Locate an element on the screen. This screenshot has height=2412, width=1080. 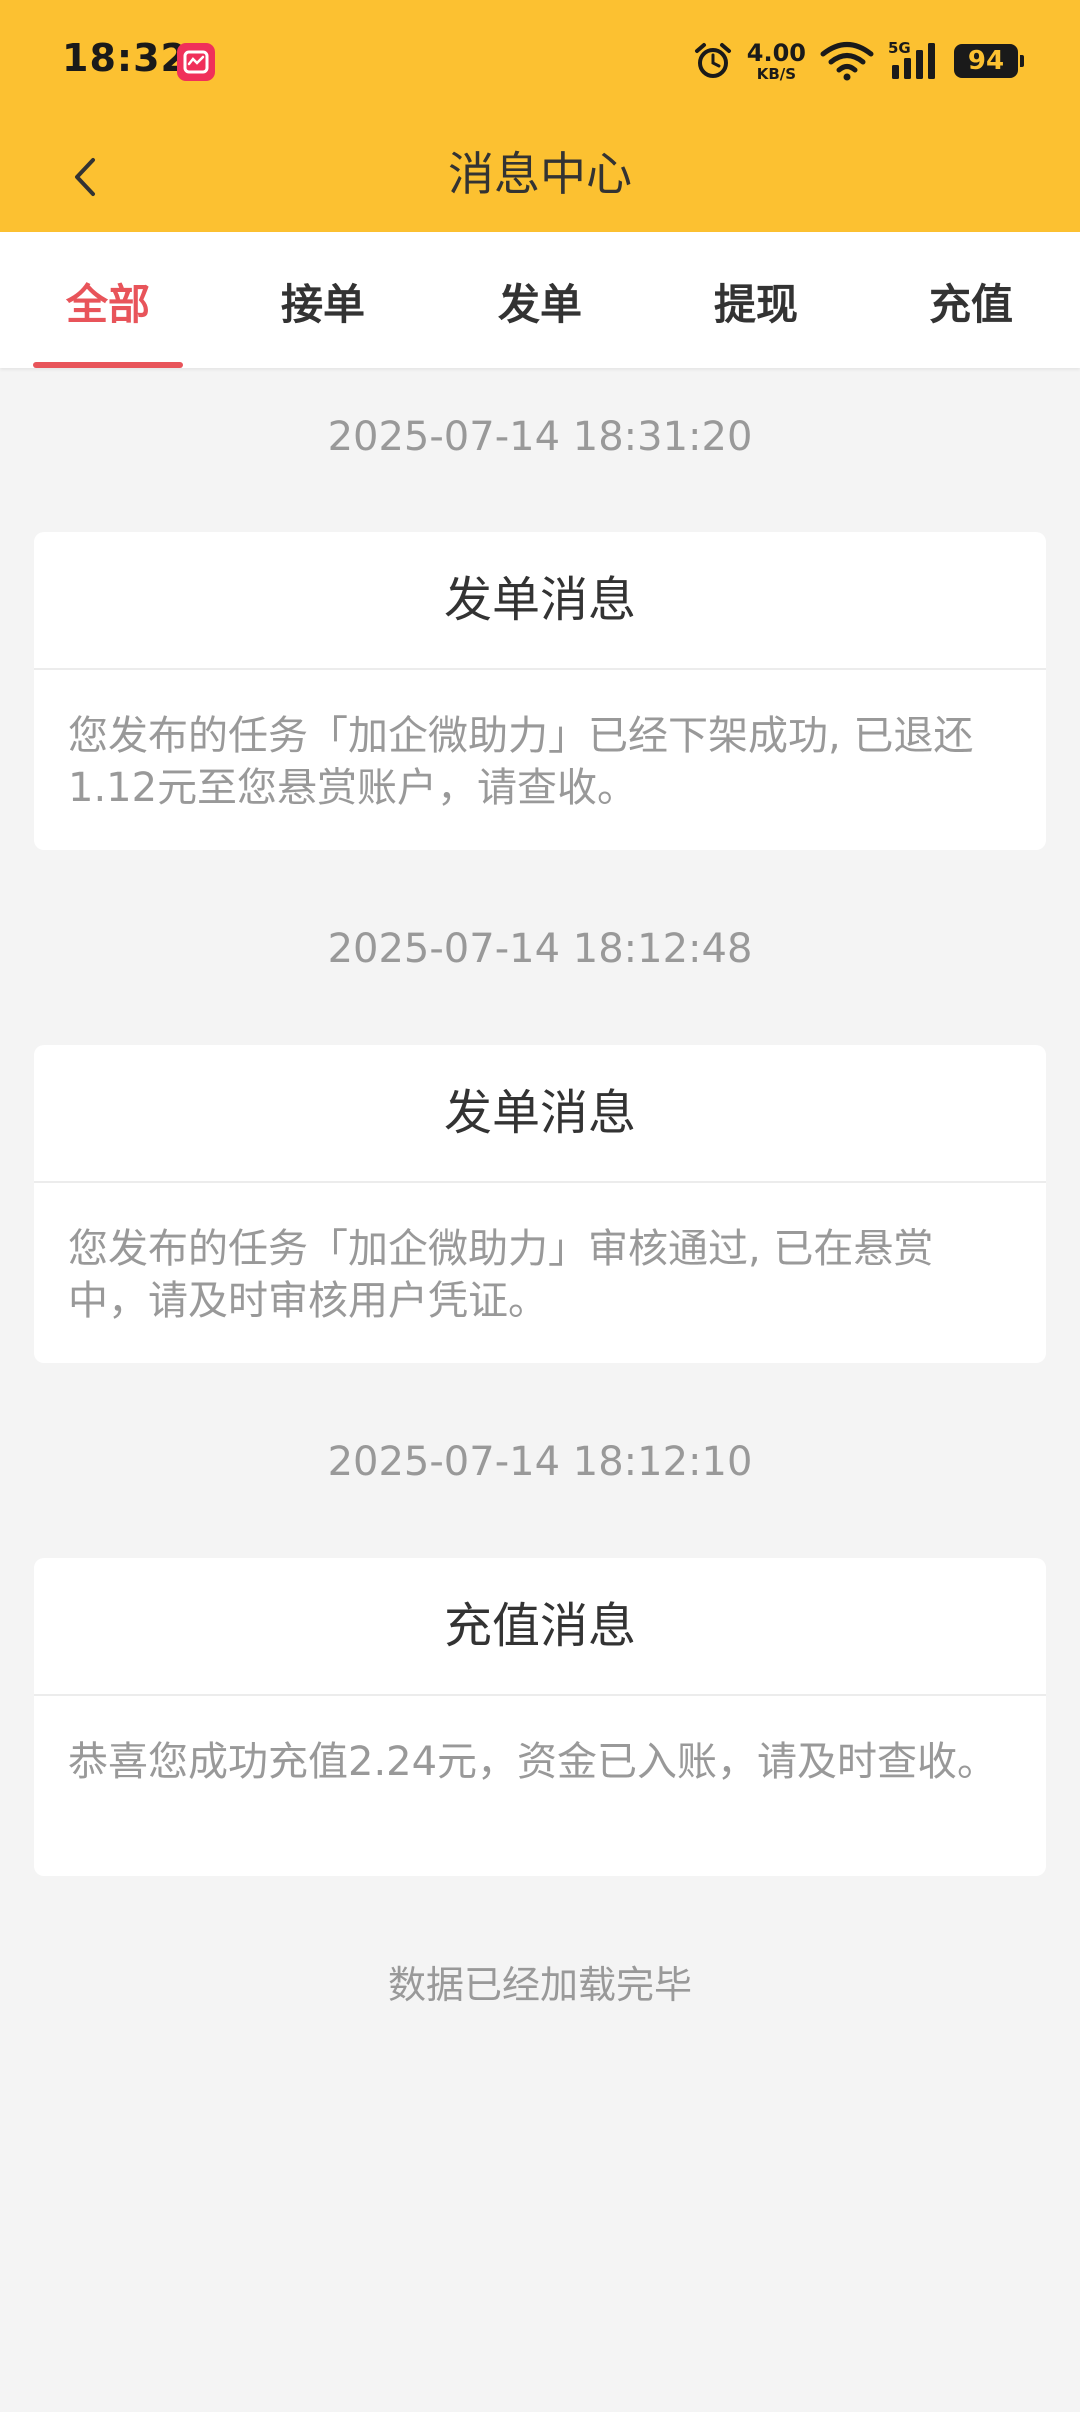
message-card: 充值消息 恭喜您成功充值2.24元，资金已入账，请及时查收。 is located at coordinates (540, 1717).